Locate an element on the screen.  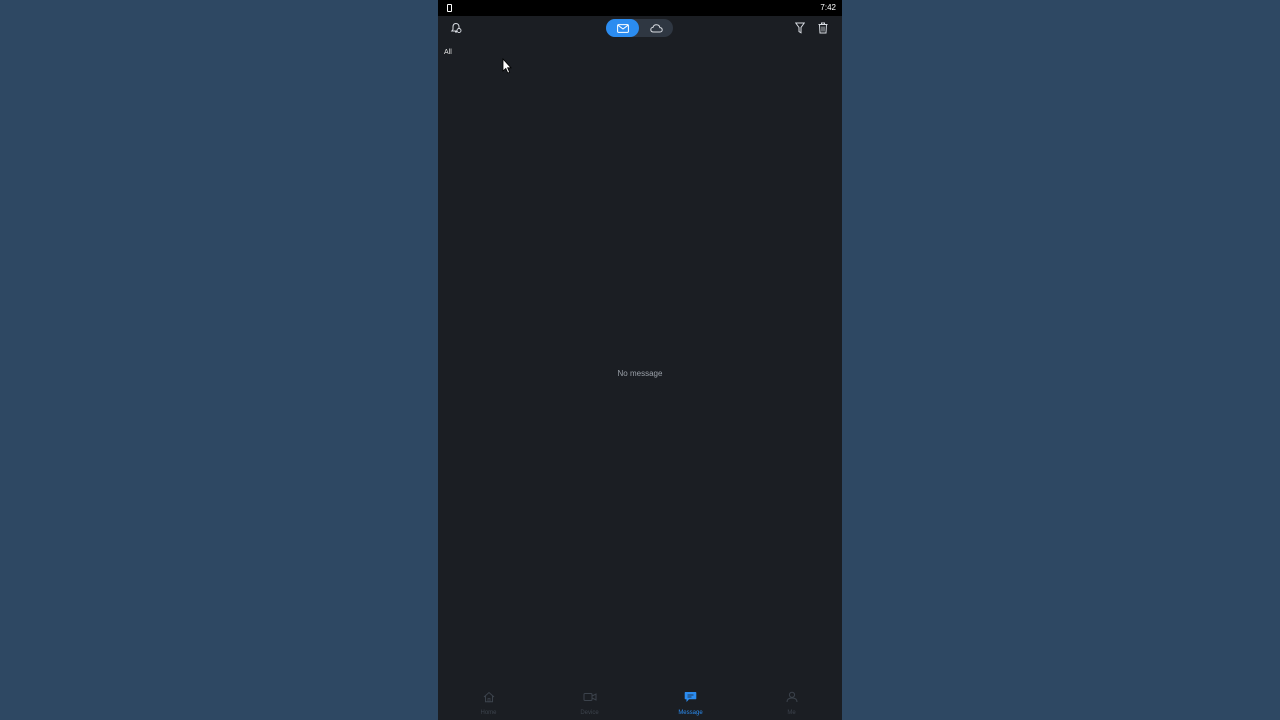
sim-card-icon is located at coordinates (449, 8).